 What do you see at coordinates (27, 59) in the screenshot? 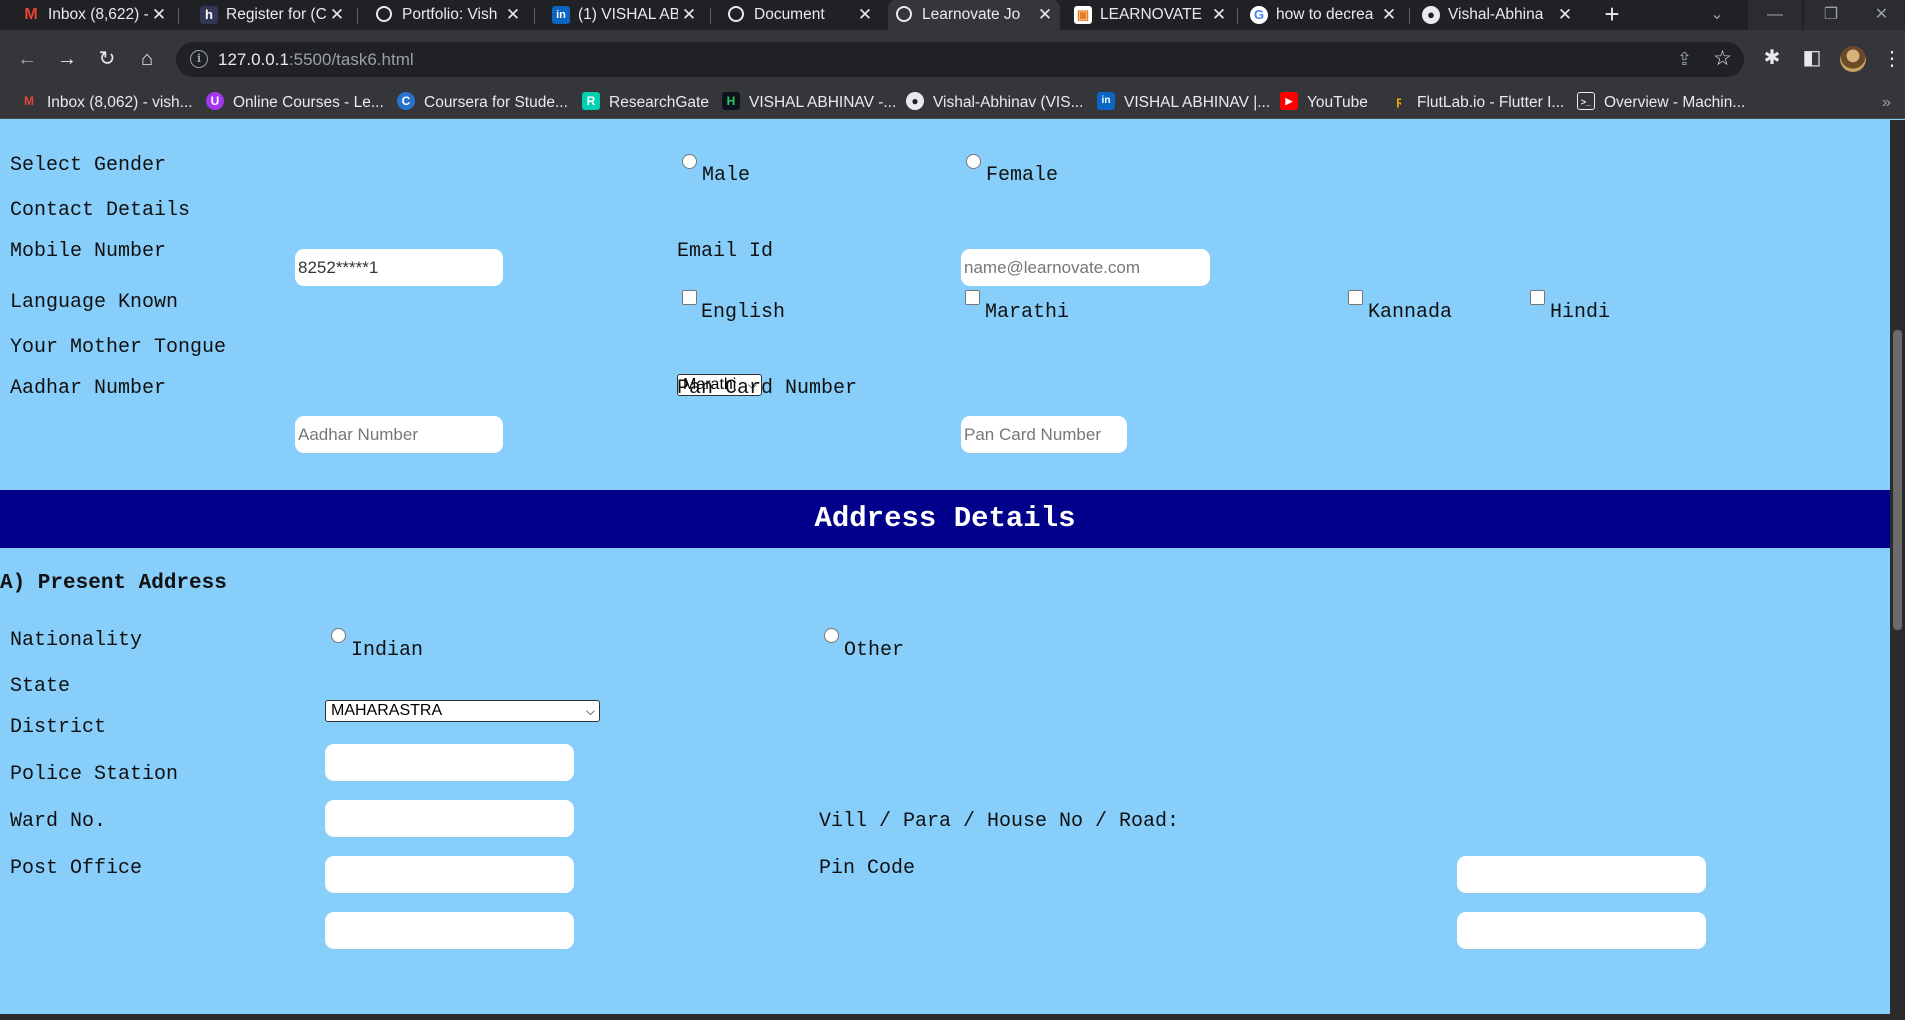
I see `back-button: ←` at bounding box center [27, 59].